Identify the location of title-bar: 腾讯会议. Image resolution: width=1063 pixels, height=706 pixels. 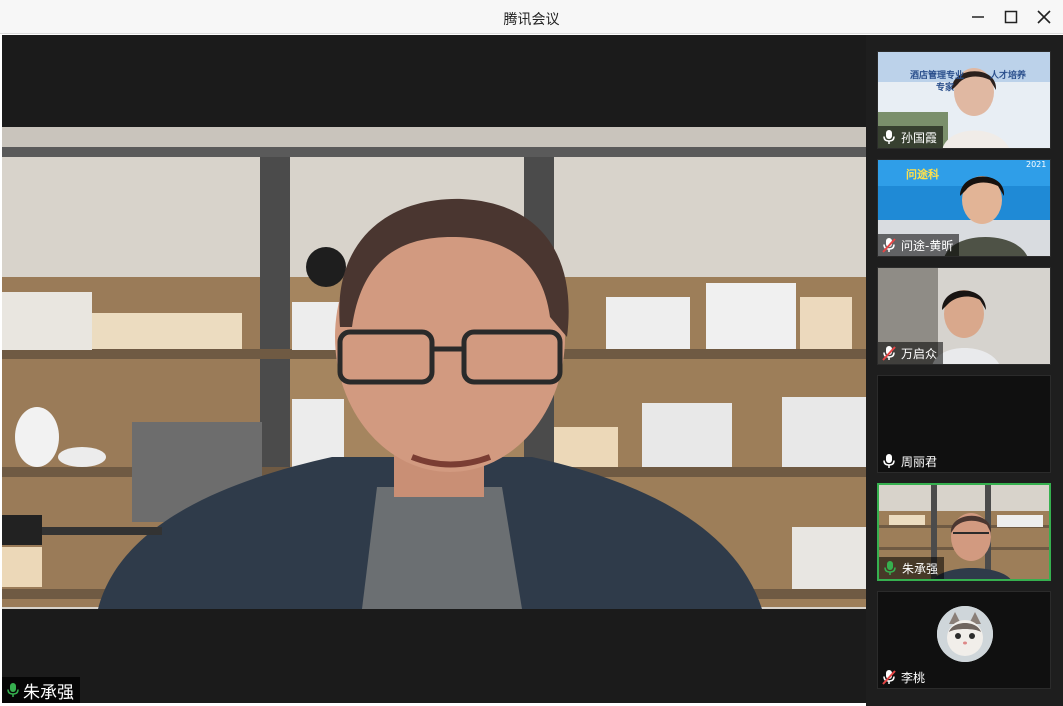
(531, 17).